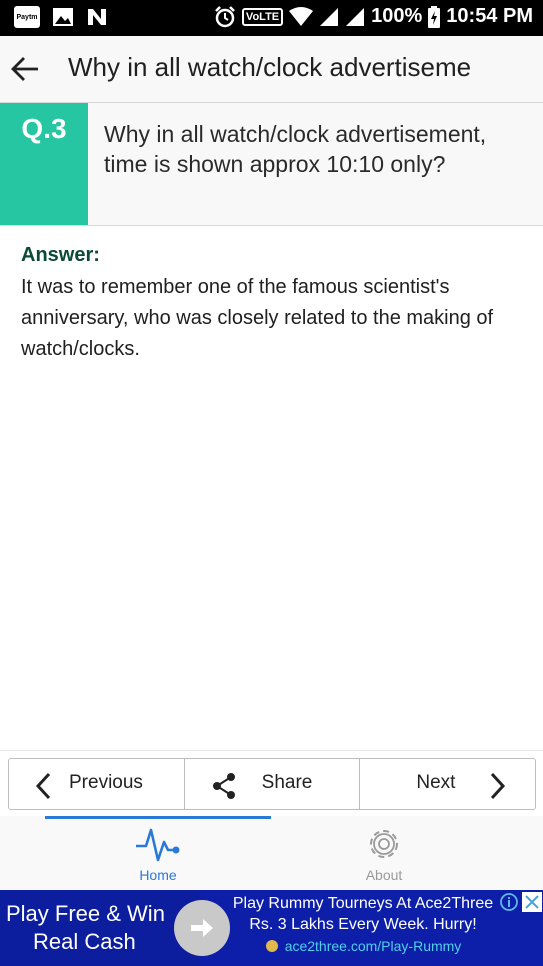 This screenshot has width=543, height=966. I want to click on n-icon, so click(97, 17).